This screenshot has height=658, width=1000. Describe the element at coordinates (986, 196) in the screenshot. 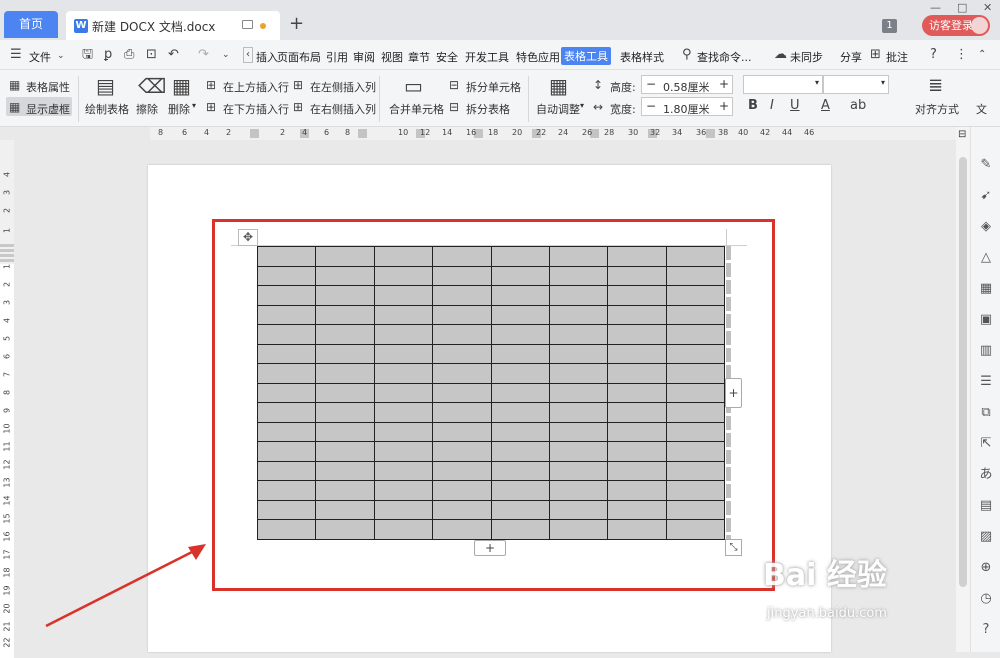

I see `pointer-icon: ➹` at that location.